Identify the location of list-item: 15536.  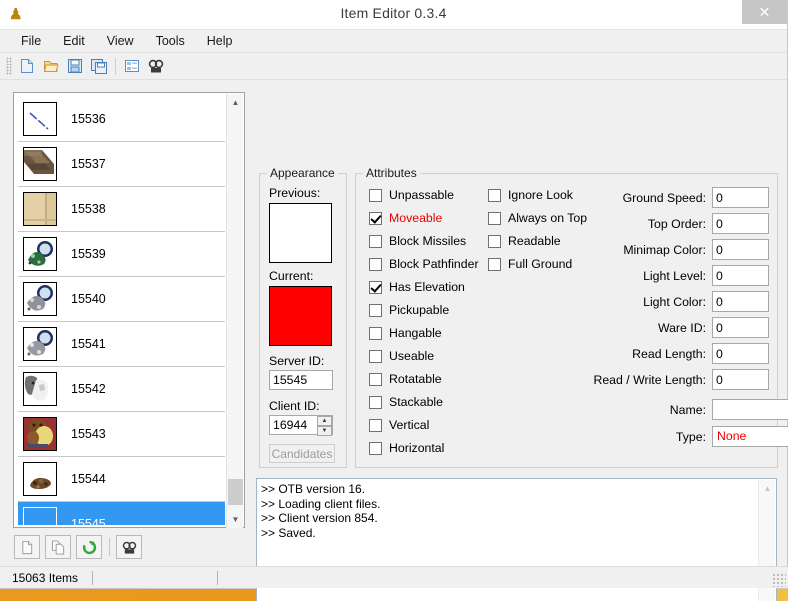
(121, 119).